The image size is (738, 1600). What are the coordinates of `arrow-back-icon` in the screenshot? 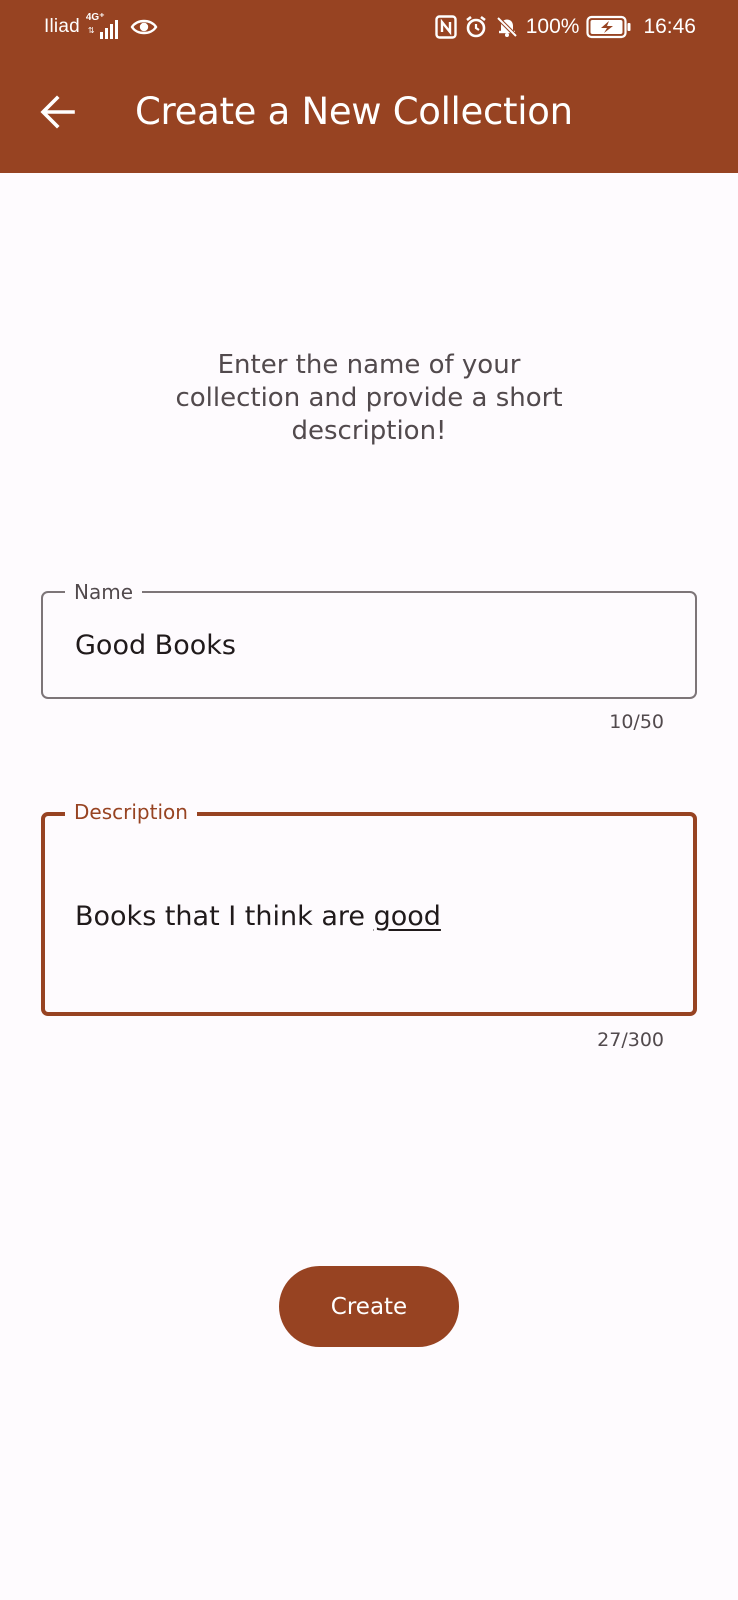 It's located at (57, 112).